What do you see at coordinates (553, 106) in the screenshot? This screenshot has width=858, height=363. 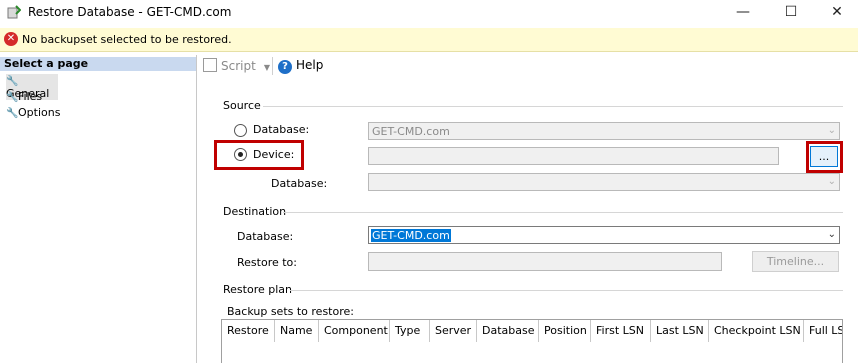 I see `source-divider` at bounding box center [553, 106].